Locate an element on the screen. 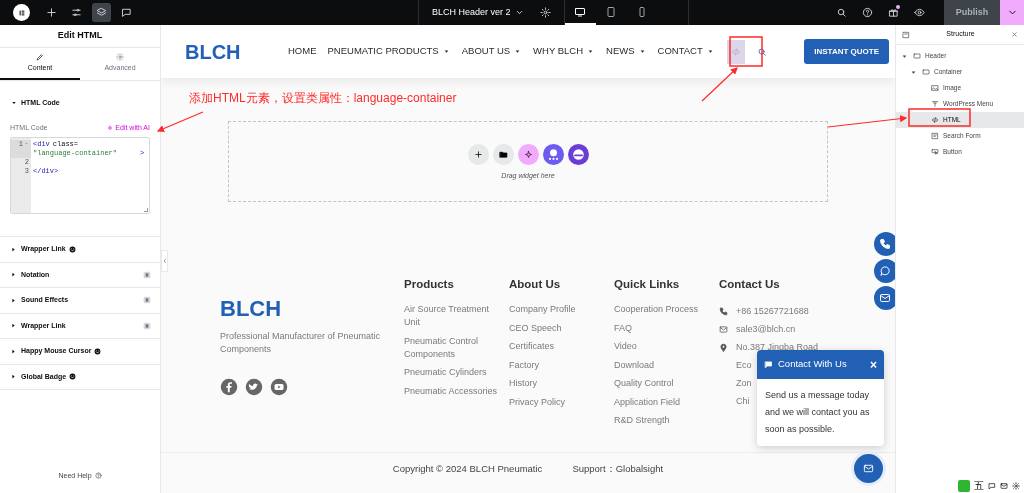  footer-link: Pneumatic Cylinders is located at coordinates (456, 373).